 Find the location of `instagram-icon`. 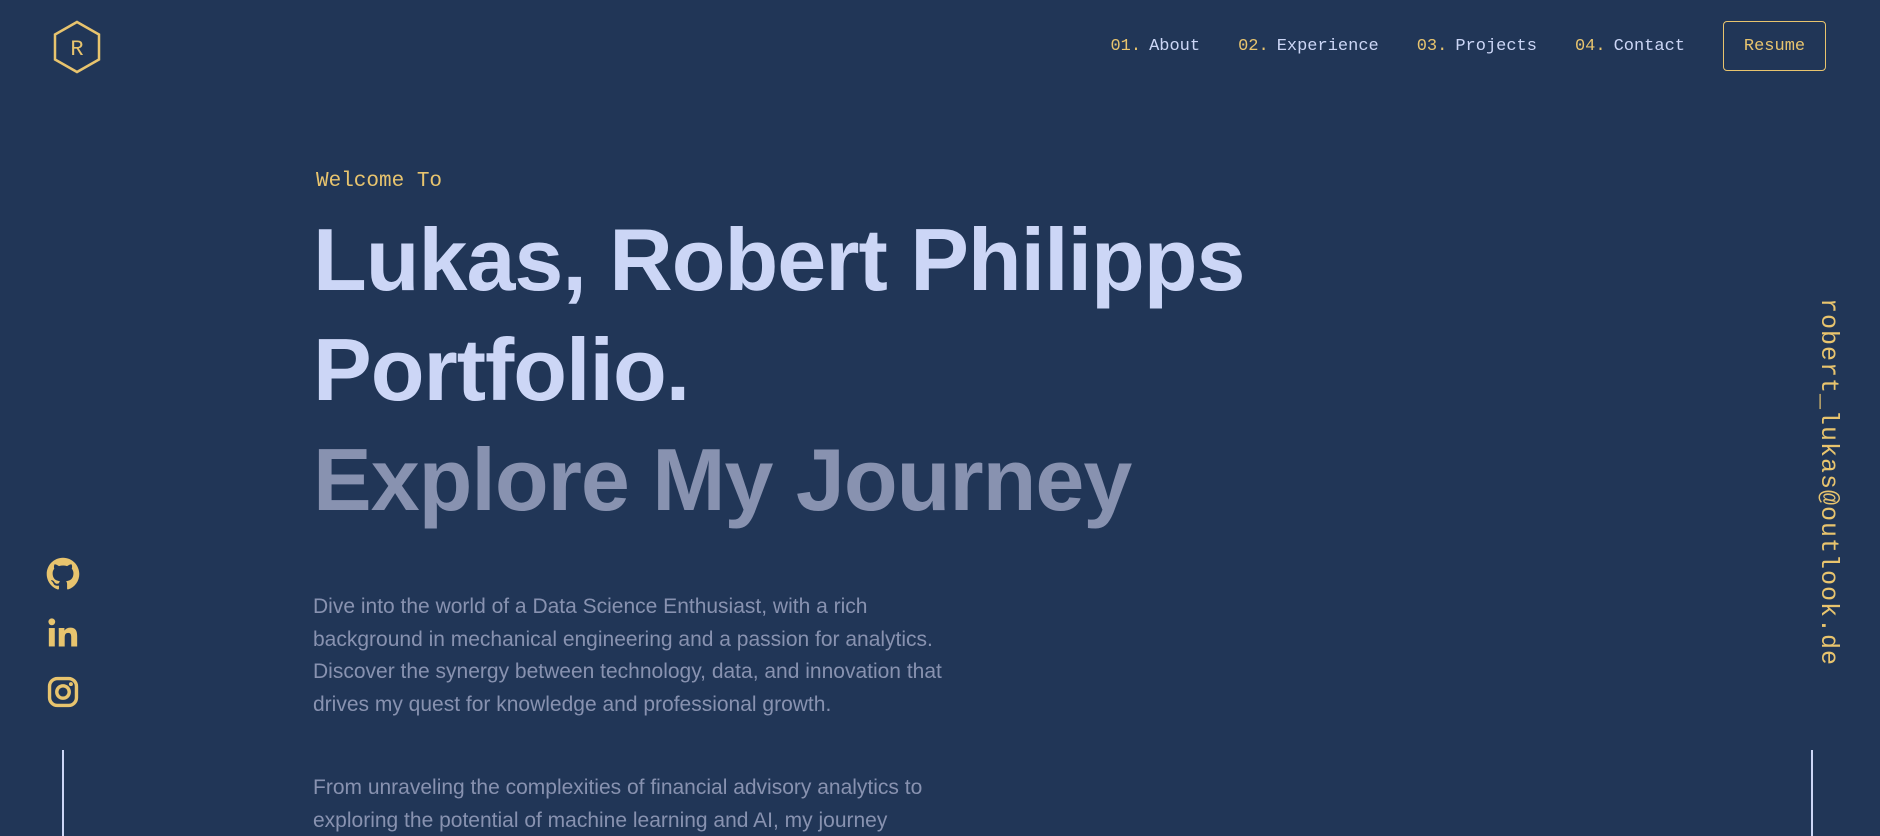

instagram-icon is located at coordinates (63, 692).